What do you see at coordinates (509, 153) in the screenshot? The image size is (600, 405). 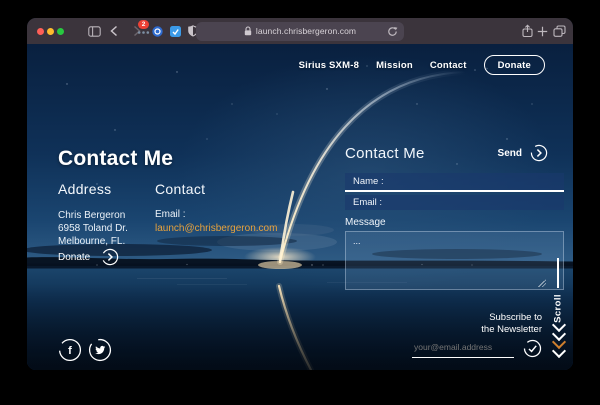 I see `send-label: Send` at bounding box center [509, 153].